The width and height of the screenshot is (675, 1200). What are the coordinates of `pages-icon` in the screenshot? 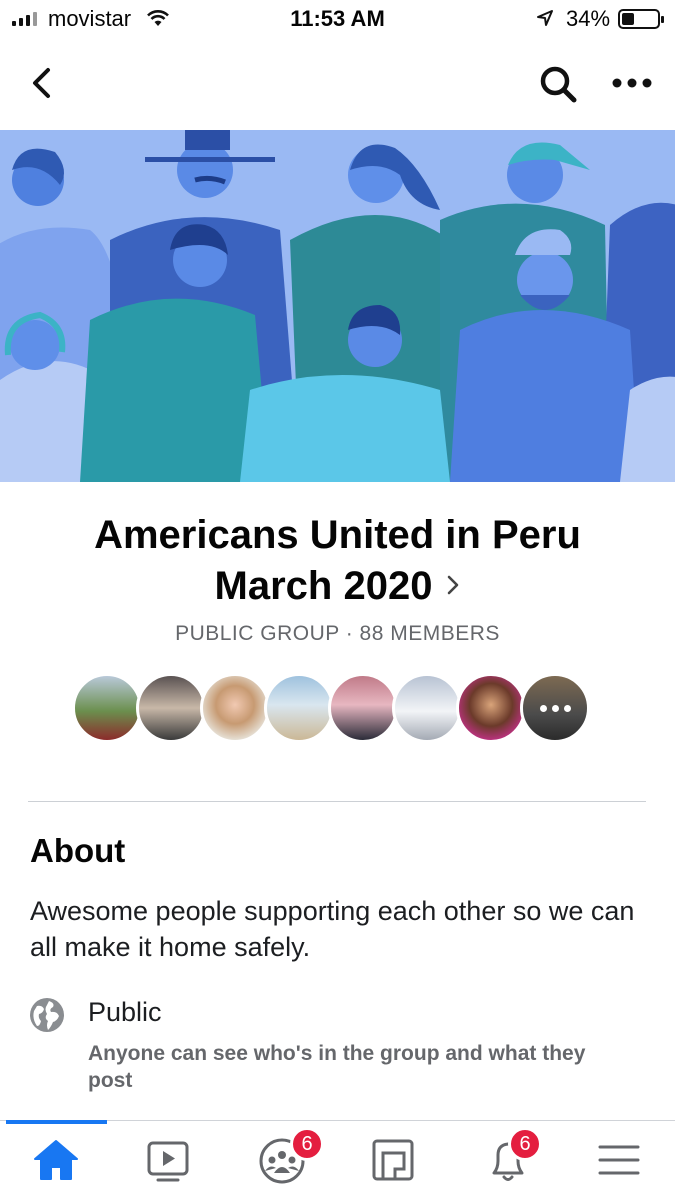 It's located at (393, 1160).